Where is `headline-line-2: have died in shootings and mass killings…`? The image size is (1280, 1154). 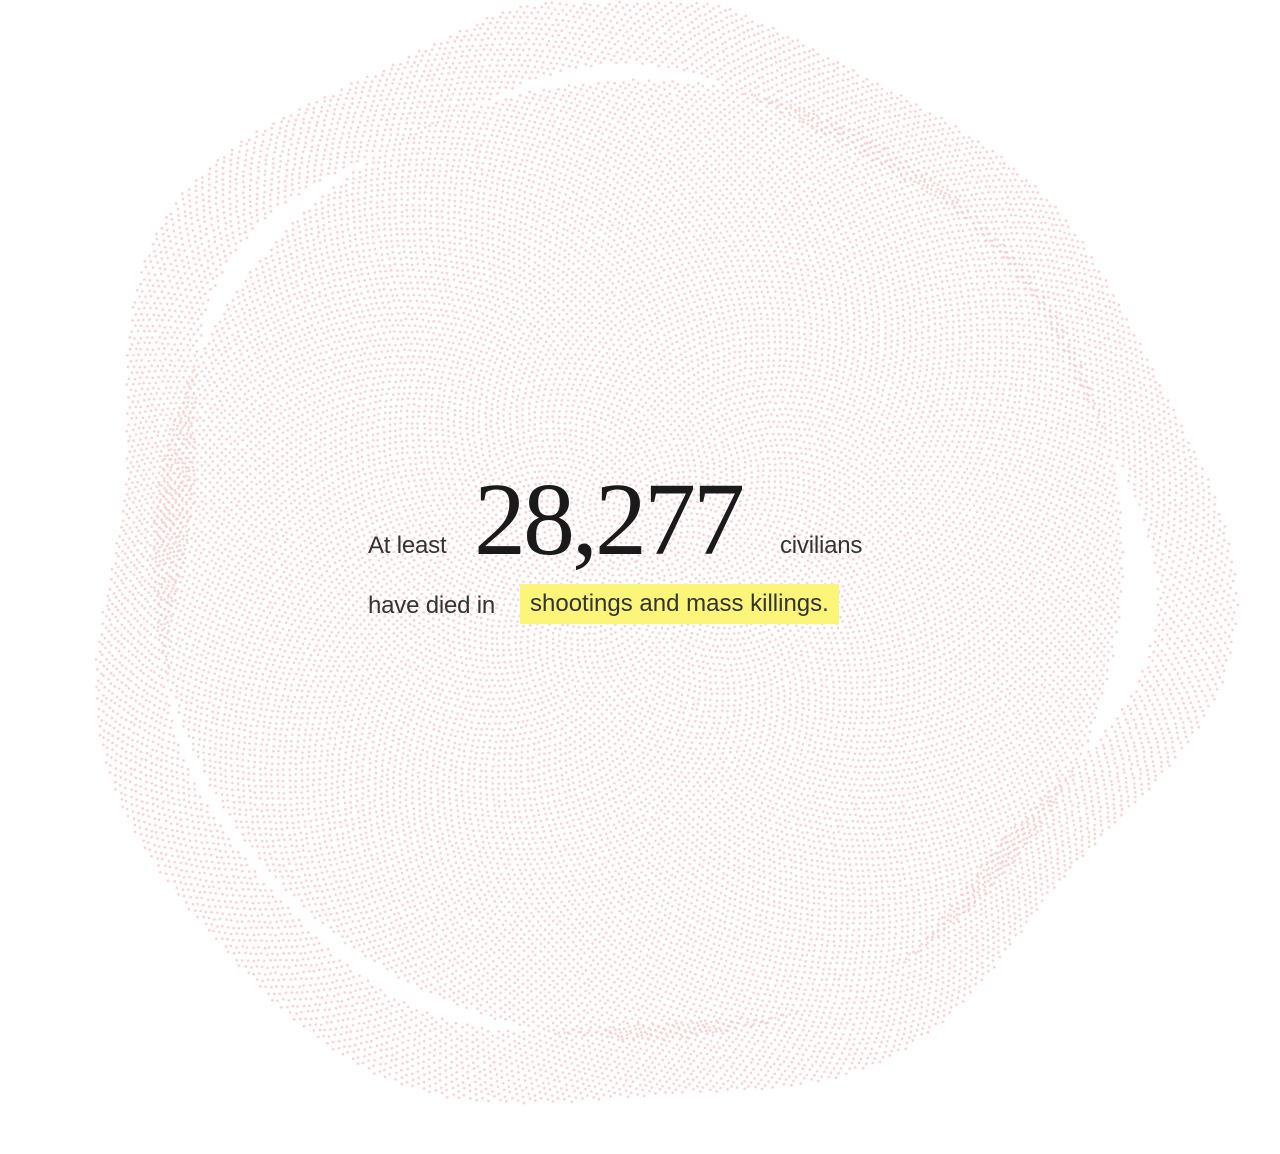 headline-line-2: have died in shootings and mass killings… is located at coordinates (648, 604).